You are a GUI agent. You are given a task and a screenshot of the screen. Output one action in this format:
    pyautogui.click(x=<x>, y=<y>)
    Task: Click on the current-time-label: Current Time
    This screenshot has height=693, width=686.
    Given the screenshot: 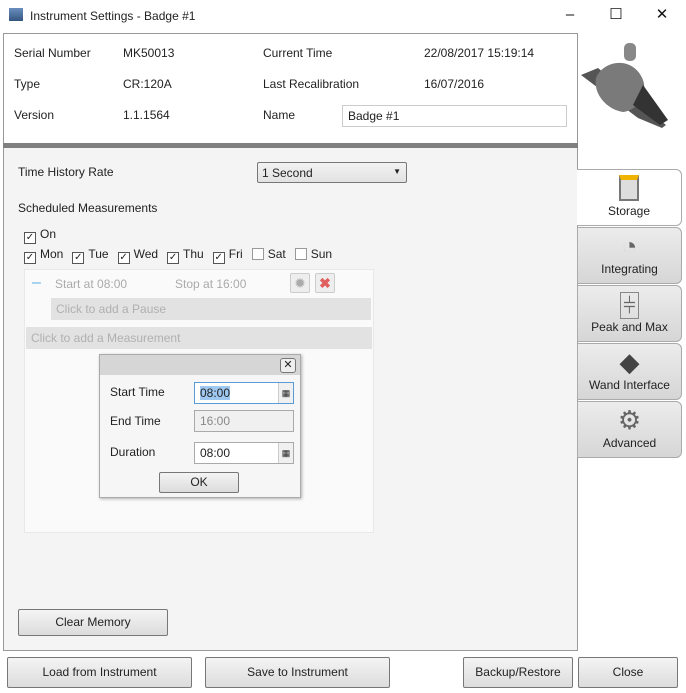 What is the action you would take?
    pyautogui.click(x=298, y=53)
    